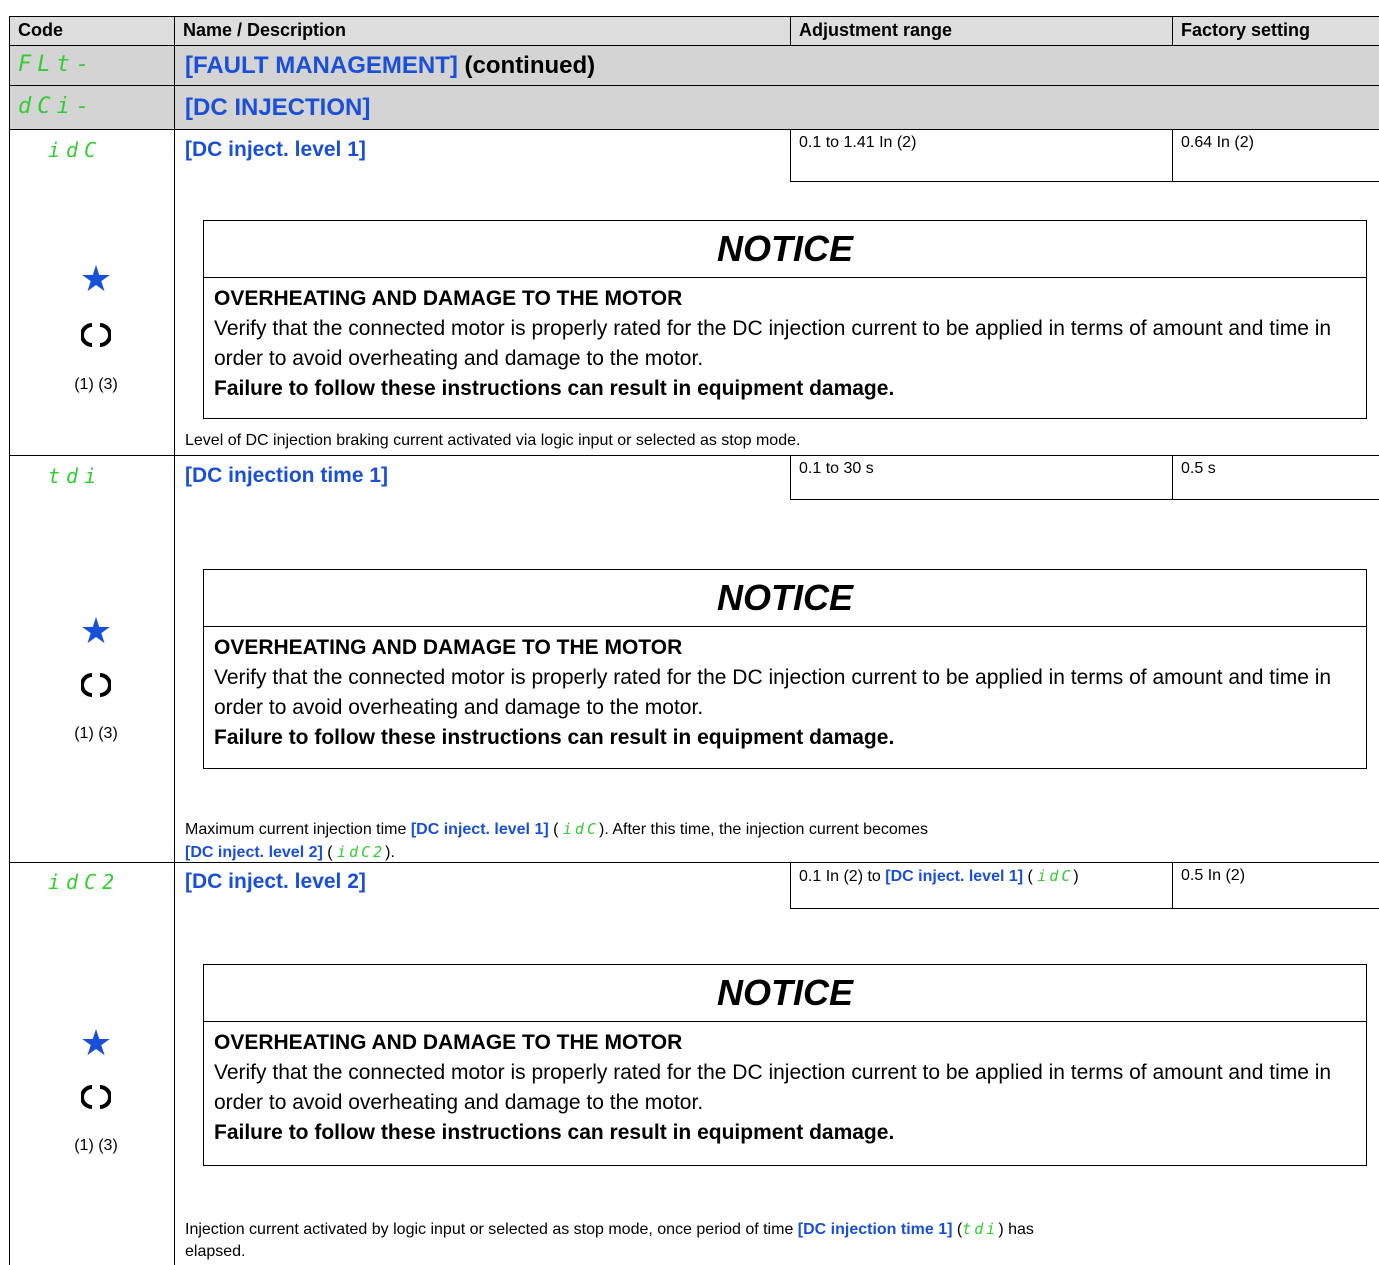 This screenshot has width=1379, height=1265. Describe the element at coordinates (56, 106) in the screenshot. I see `section-dc-code: dCi-` at that location.